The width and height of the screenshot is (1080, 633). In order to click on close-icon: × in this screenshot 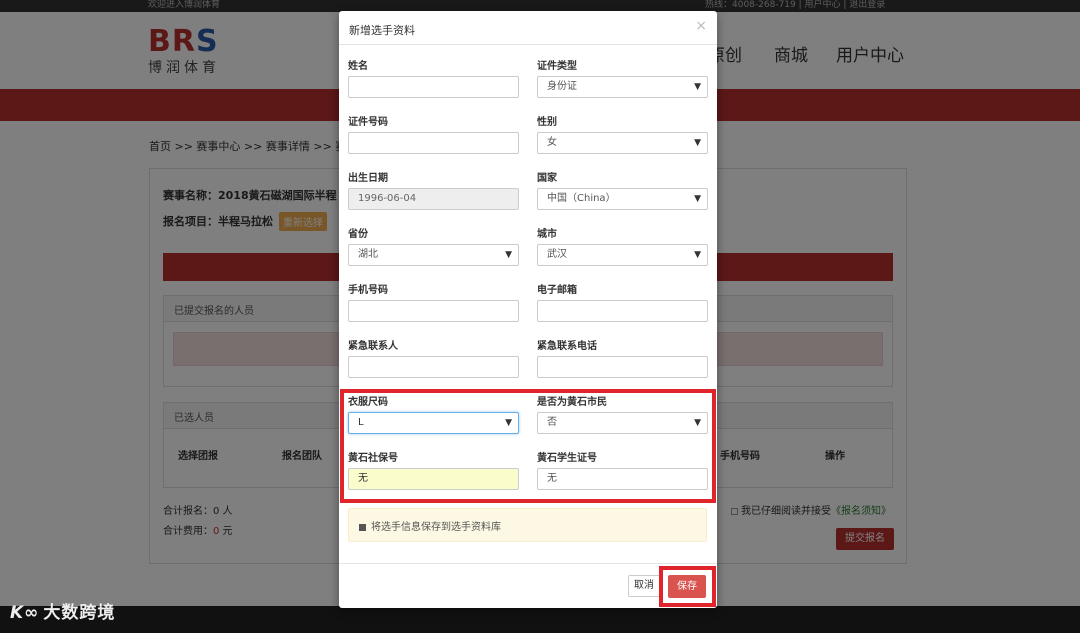, I will do `click(701, 26)`.